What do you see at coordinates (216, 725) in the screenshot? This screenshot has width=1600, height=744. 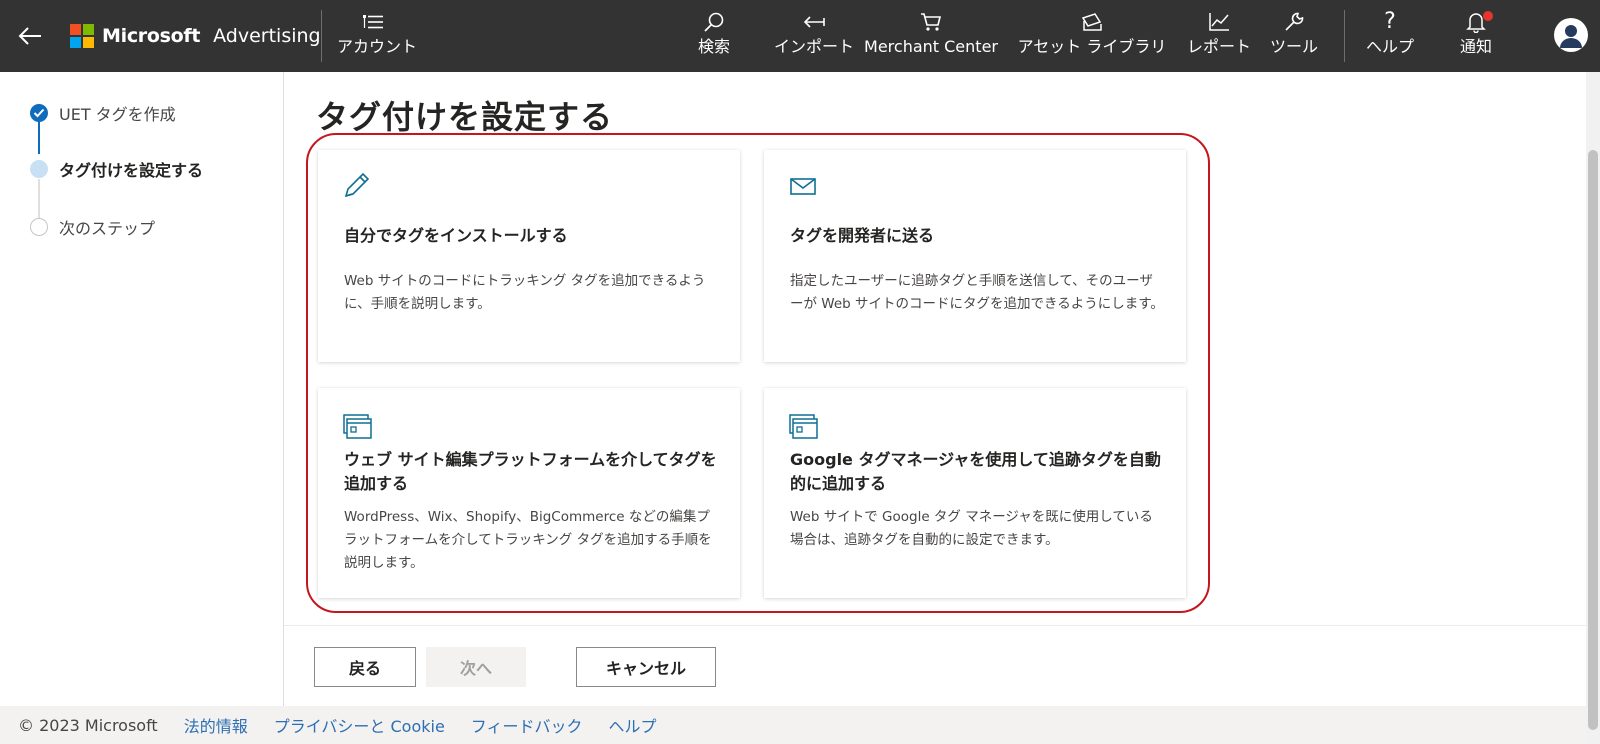 I see `footer-link-legal: 法的情報` at bounding box center [216, 725].